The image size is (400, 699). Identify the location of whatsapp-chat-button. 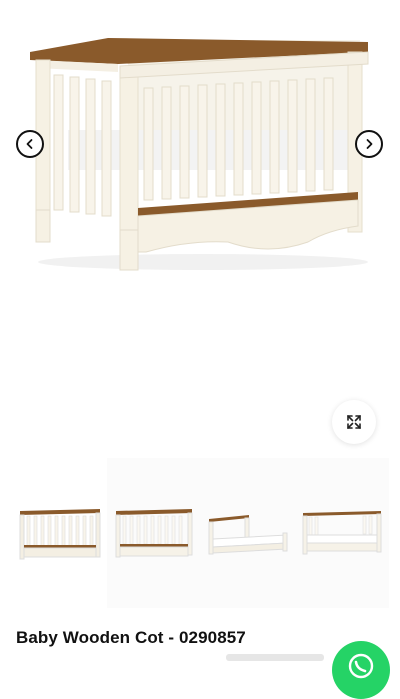
(361, 670).